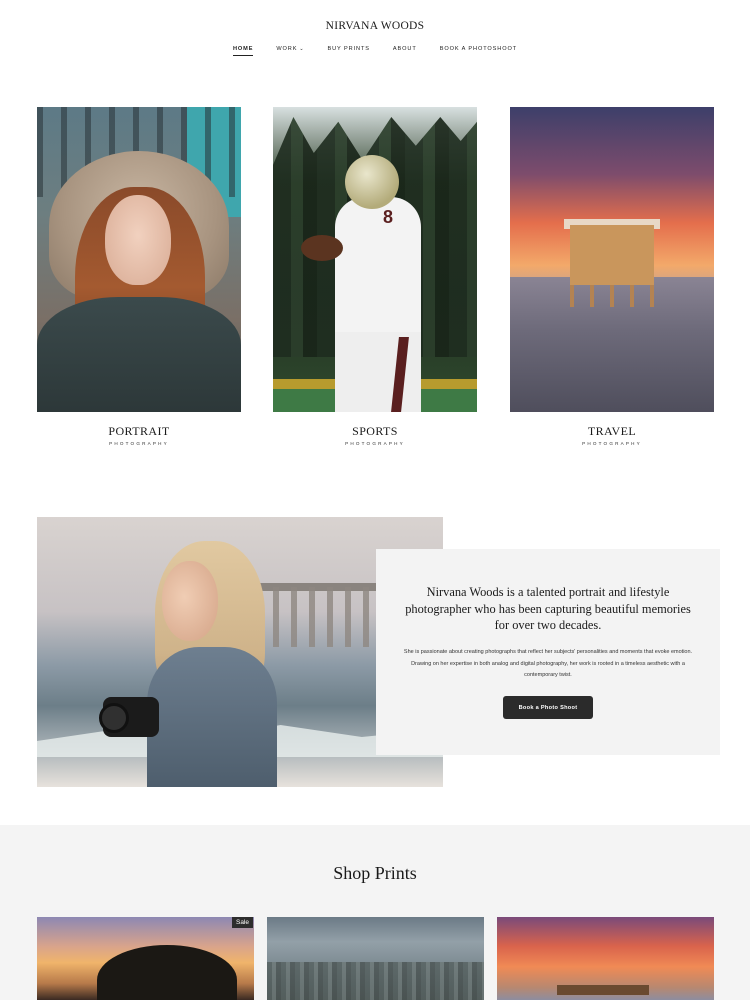 The width and height of the screenshot is (750, 1000). I want to click on category-sports: 8 SPORTS PHOTOGRAPHY, so click(375, 276).